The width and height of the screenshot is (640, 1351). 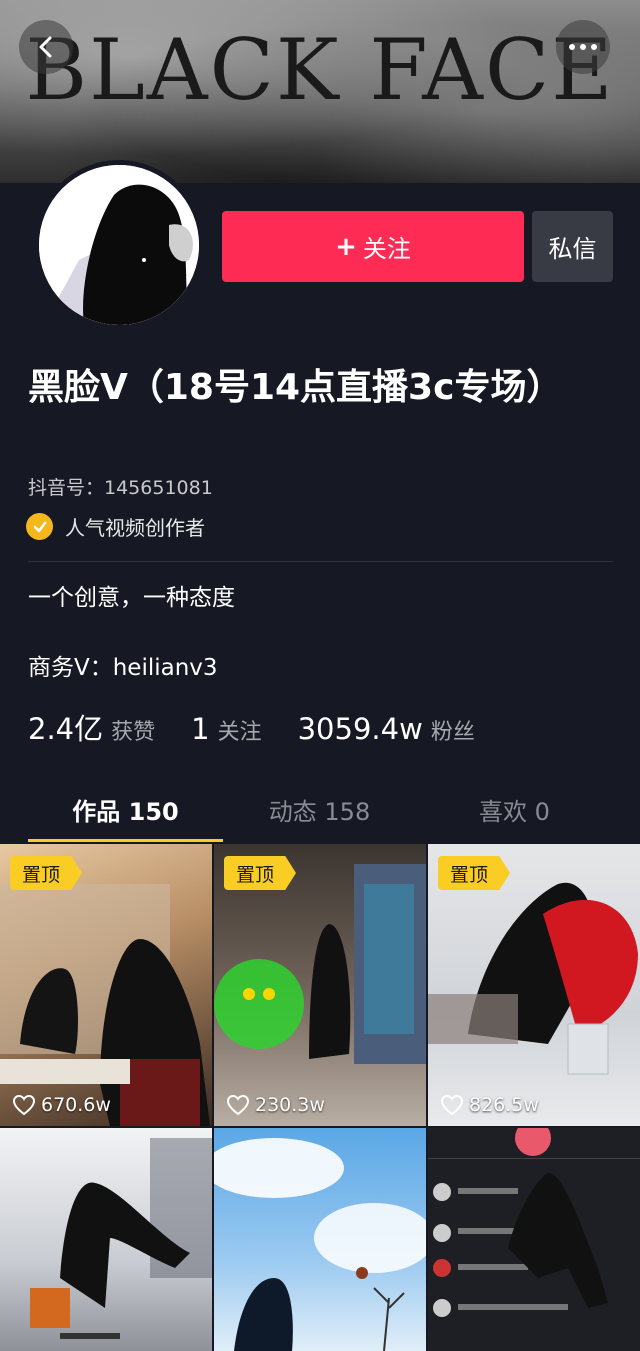 I want to click on message-button-label: 私信, so click(x=572, y=249).